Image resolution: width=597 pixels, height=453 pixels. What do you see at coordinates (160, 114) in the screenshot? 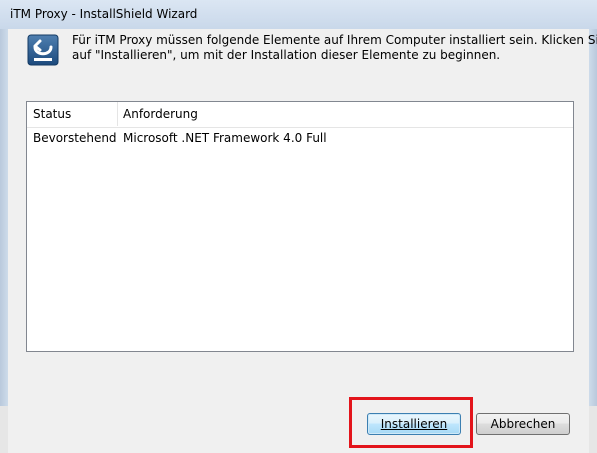
I see `column-header-requirement: Anforderung` at bounding box center [160, 114].